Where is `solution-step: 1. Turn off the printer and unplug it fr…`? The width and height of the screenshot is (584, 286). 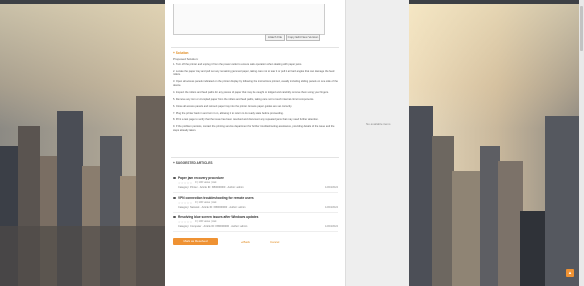 solution-step: 1. Turn off the printer and unplug it fr… is located at coordinates (237, 64).